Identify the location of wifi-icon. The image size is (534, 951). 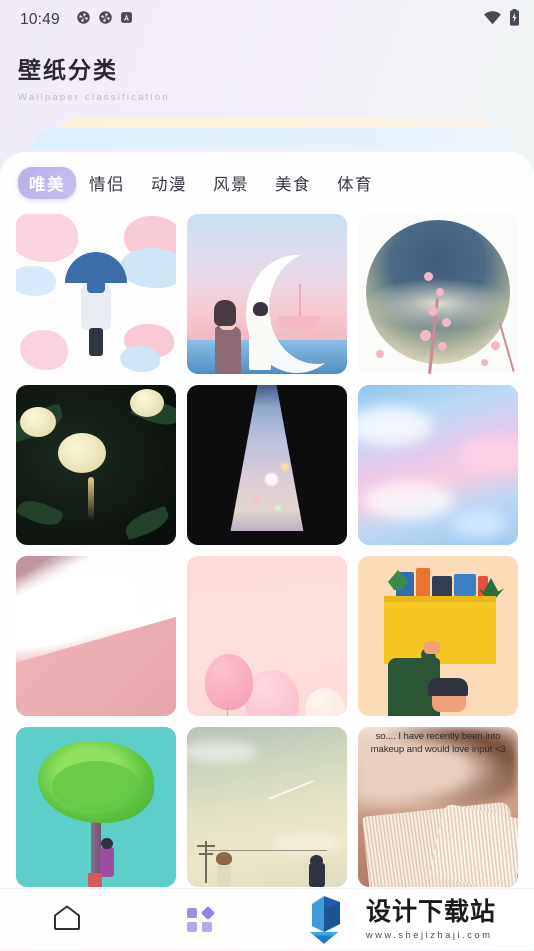
(492, 20).